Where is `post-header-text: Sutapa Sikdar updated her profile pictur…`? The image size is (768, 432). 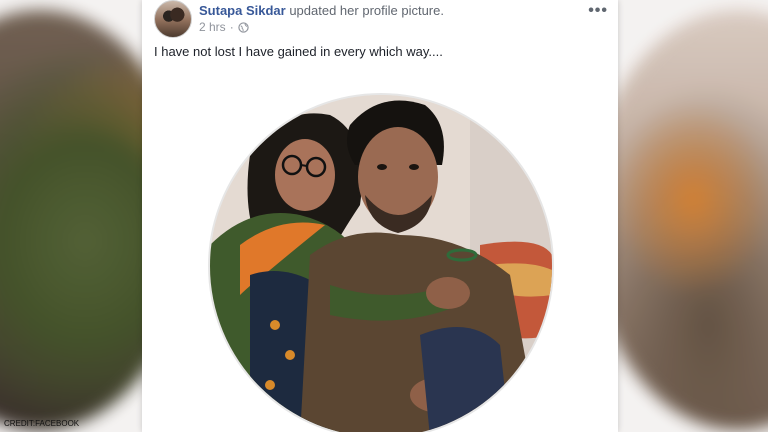
post-header-text: Sutapa Sikdar updated her profile pictur… is located at coordinates (321, 19).